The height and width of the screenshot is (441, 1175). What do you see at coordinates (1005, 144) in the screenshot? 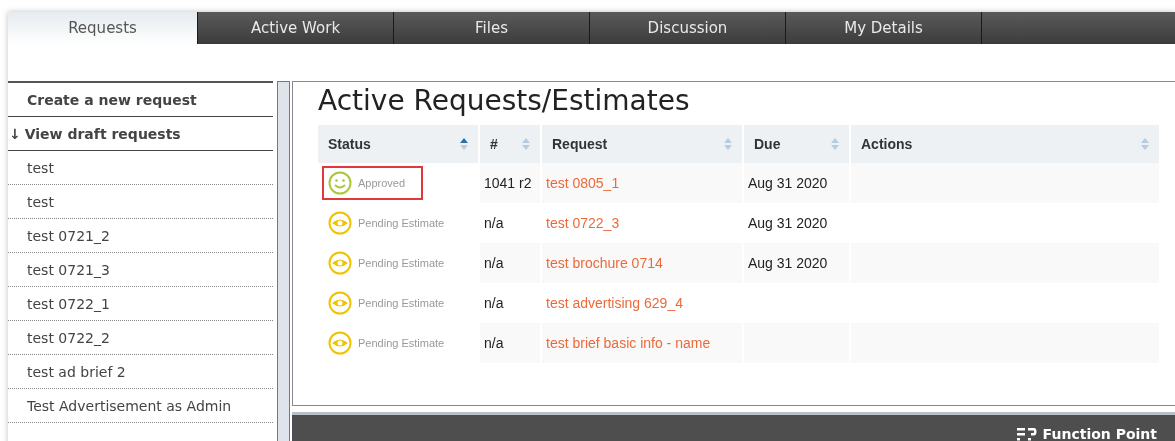
I see `column-header: Actions` at bounding box center [1005, 144].